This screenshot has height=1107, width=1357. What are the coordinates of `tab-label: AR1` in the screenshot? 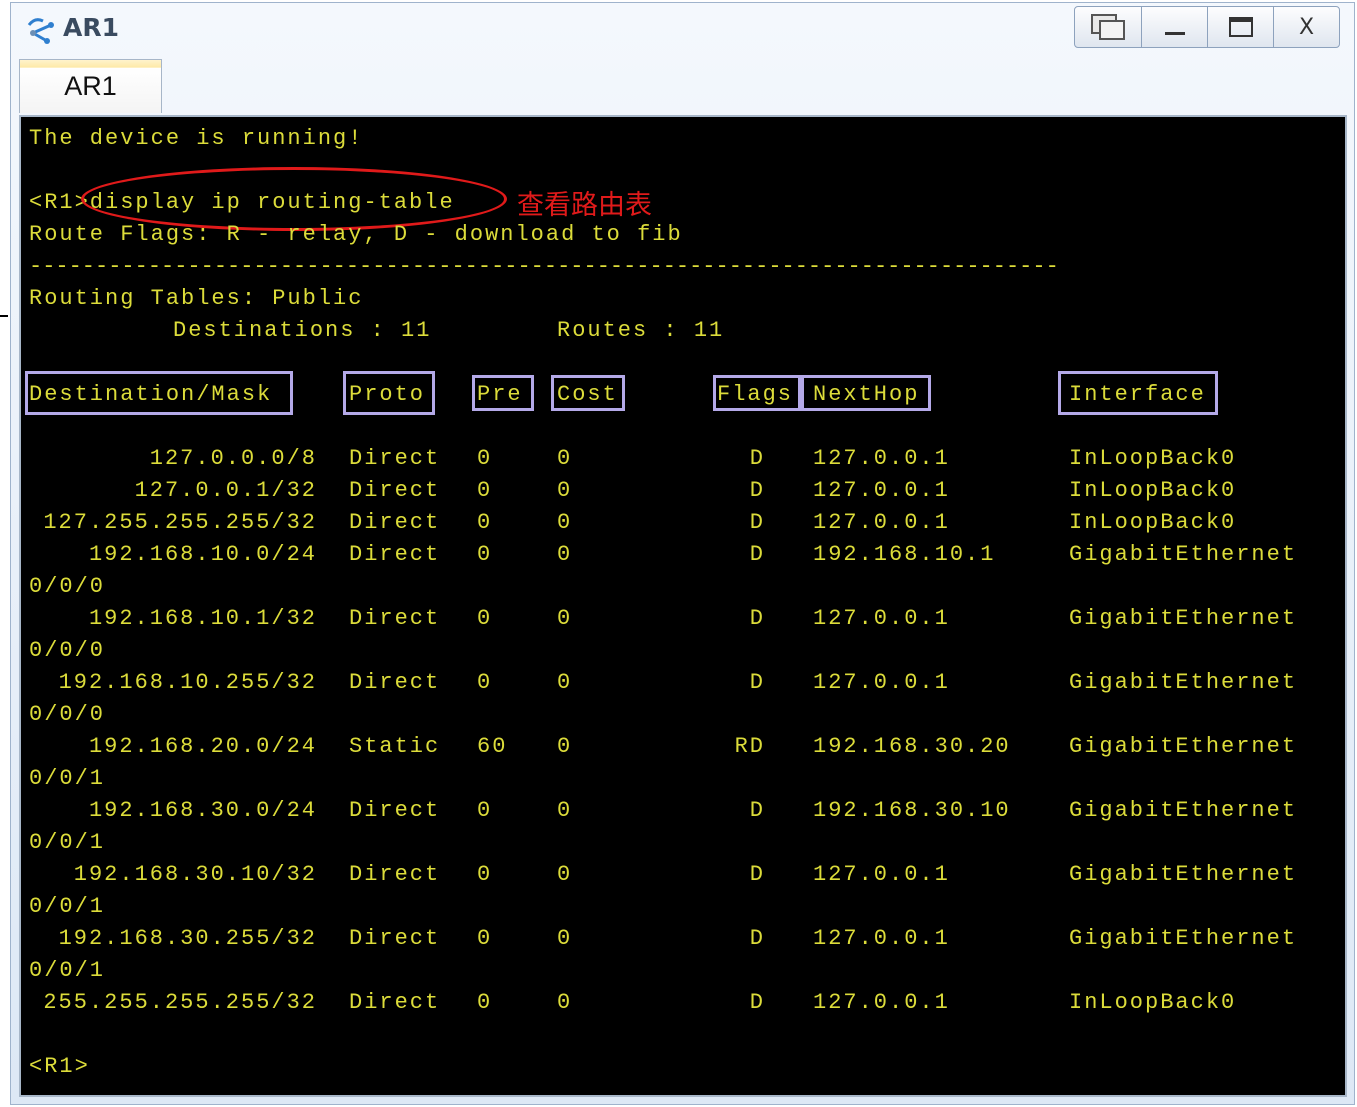 It's located at (90, 86).